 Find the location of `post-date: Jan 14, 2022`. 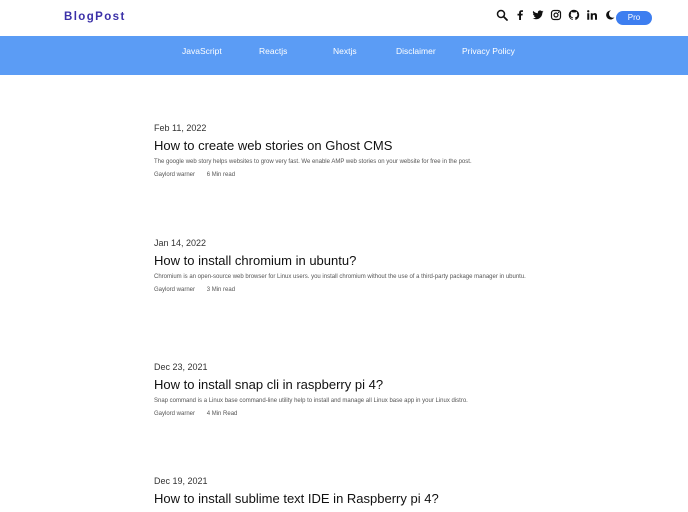

post-date: Jan 14, 2022 is located at coordinates (180, 243).